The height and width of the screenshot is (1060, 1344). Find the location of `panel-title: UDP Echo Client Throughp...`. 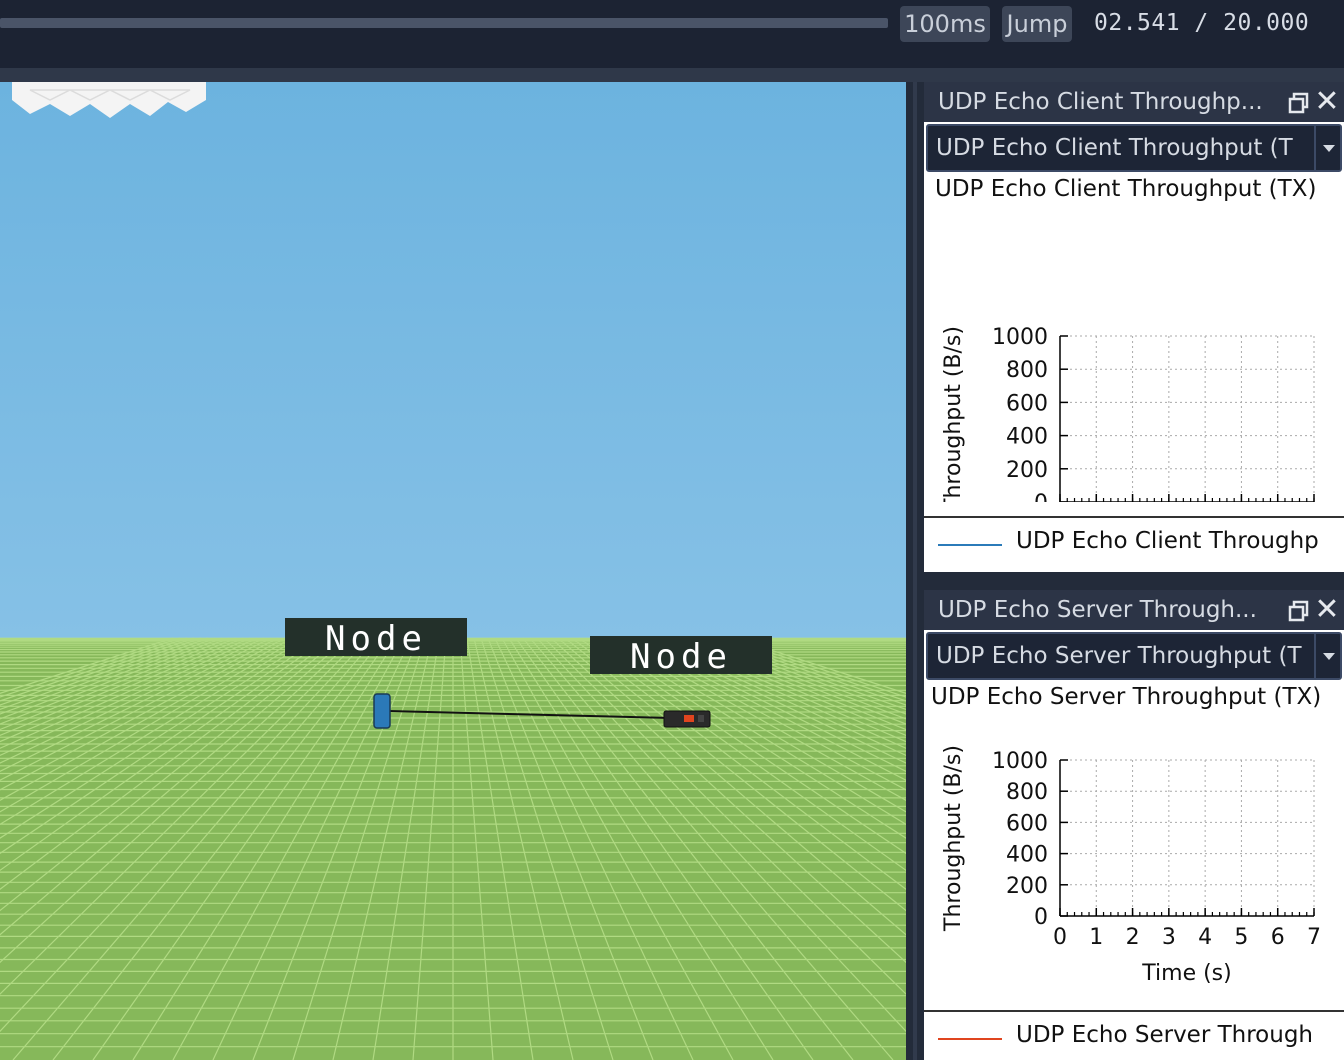

panel-title: UDP Echo Client Throughp... is located at coordinates (1134, 102).